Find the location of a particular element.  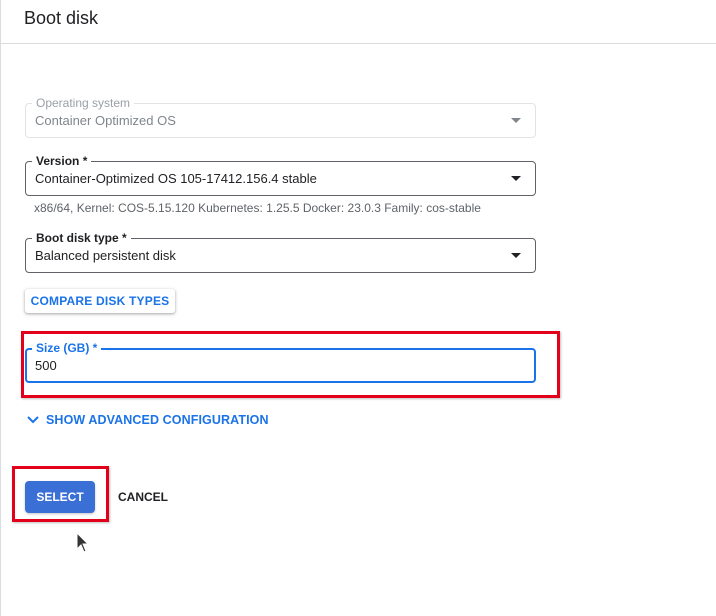

panel-header: Boot disk is located at coordinates (358, 22).